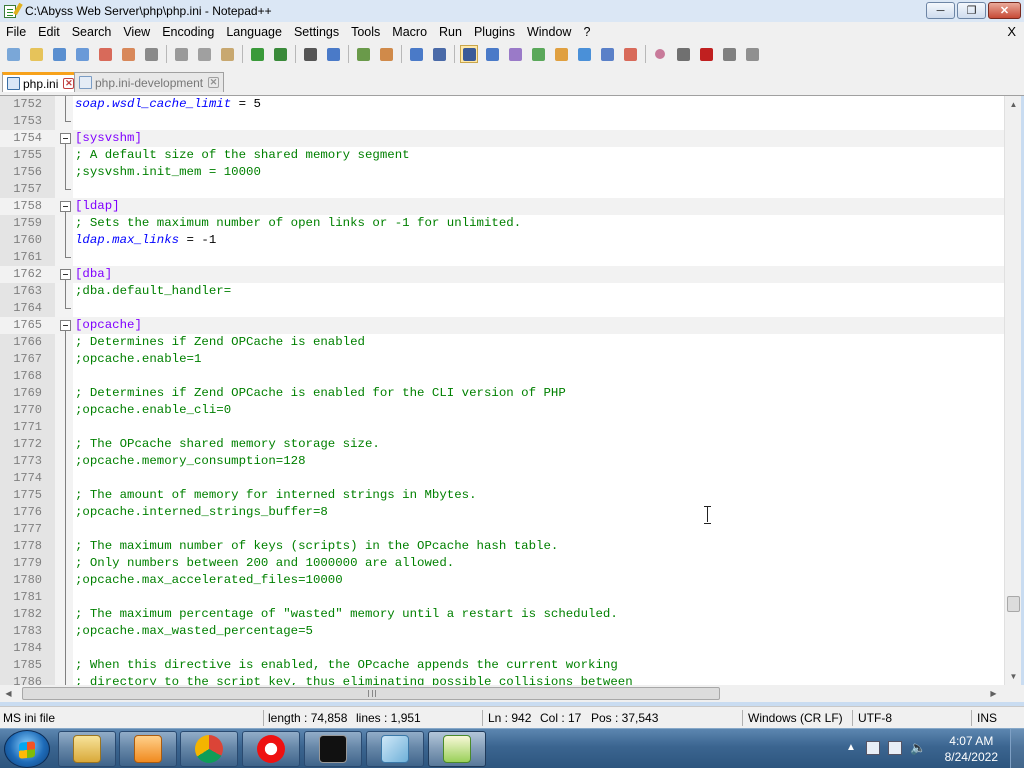 The width and height of the screenshot is (1024, 768). What do you see at coordinates (502, 121) in the screenshot?
I see `code-line: 1753` at bounding box center [502, 121].